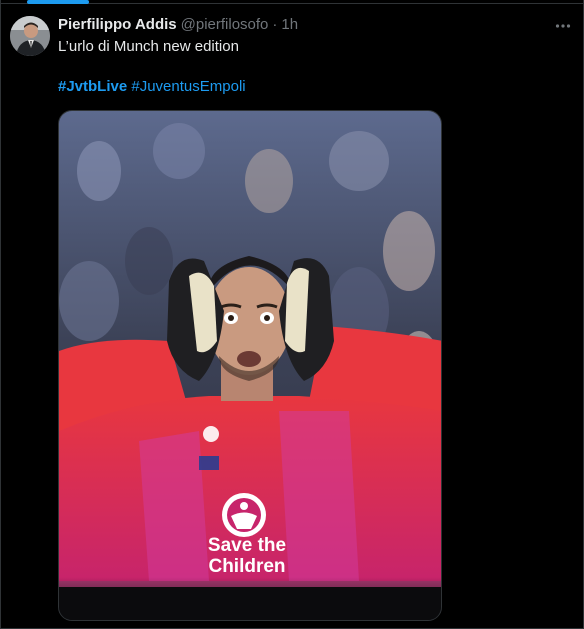 This screenshot has height=629, width=584. What do you see at coordinates (308, 25) in the screenshot?
I see `tweet-header: Pierfilippo Addis @pierfilosofo · 1h` at bounding box center [308, 25].